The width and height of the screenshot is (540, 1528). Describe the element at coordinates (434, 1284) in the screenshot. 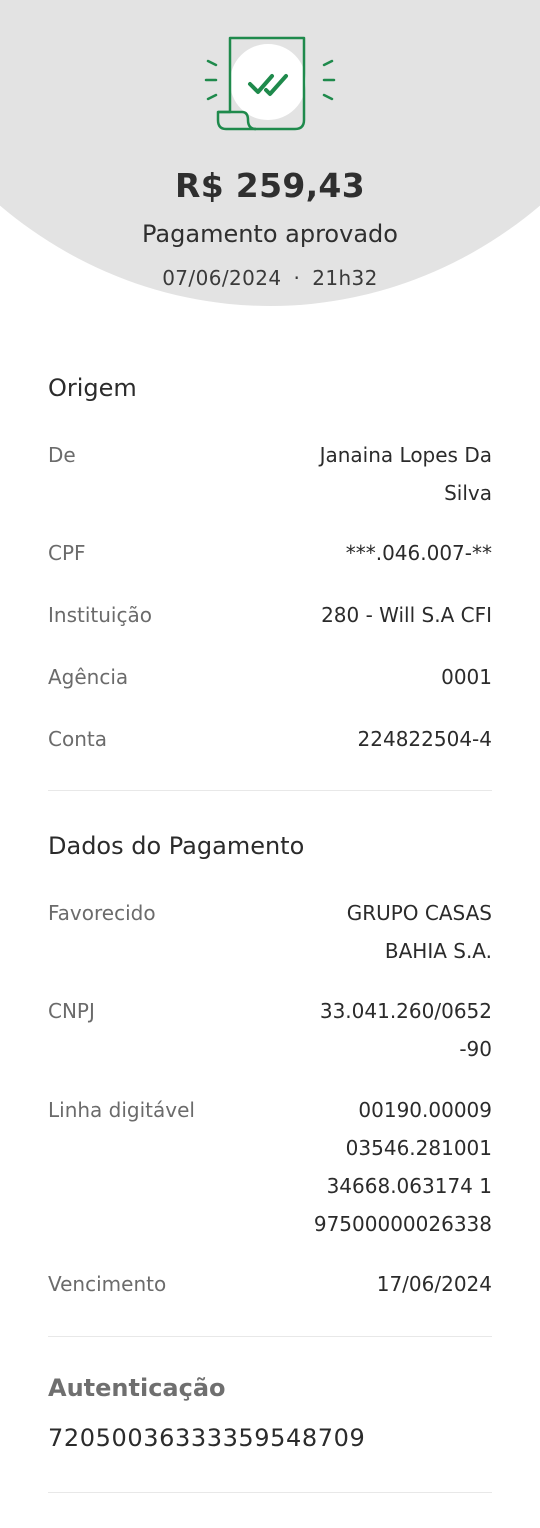

I see `pagamento-value-vencimento: 17/06/2024` at that location.